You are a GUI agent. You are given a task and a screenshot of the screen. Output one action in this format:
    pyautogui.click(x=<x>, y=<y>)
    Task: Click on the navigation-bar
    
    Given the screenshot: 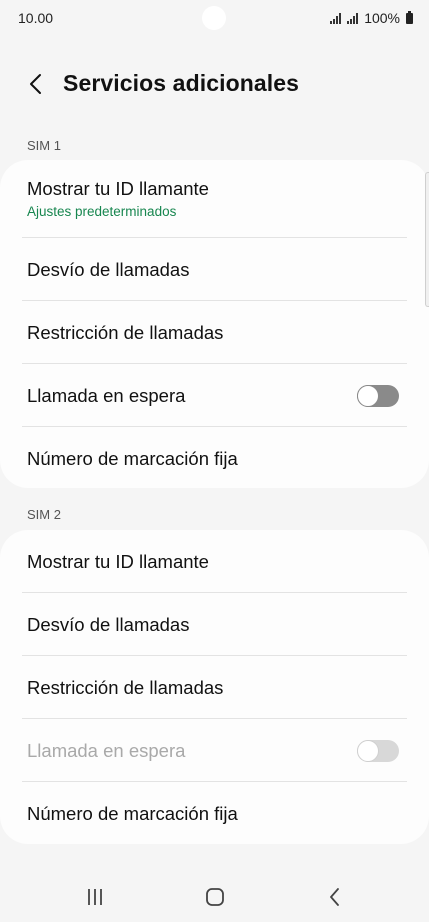 What is the action you would take?
    pyautogui.click(x=214, y=896)
    